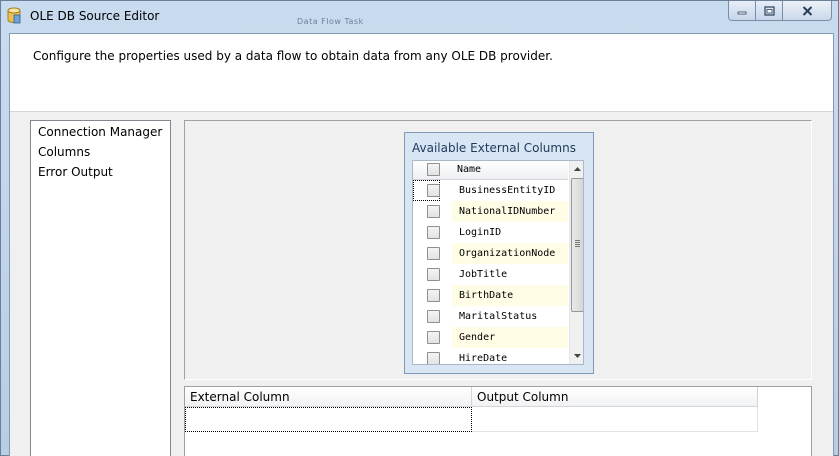 This screenshot has height=456, width=839. What do you see at coordinates (328, 419) in the screenshot?
I see `external-column-cell` at bounding box center [328, 419].